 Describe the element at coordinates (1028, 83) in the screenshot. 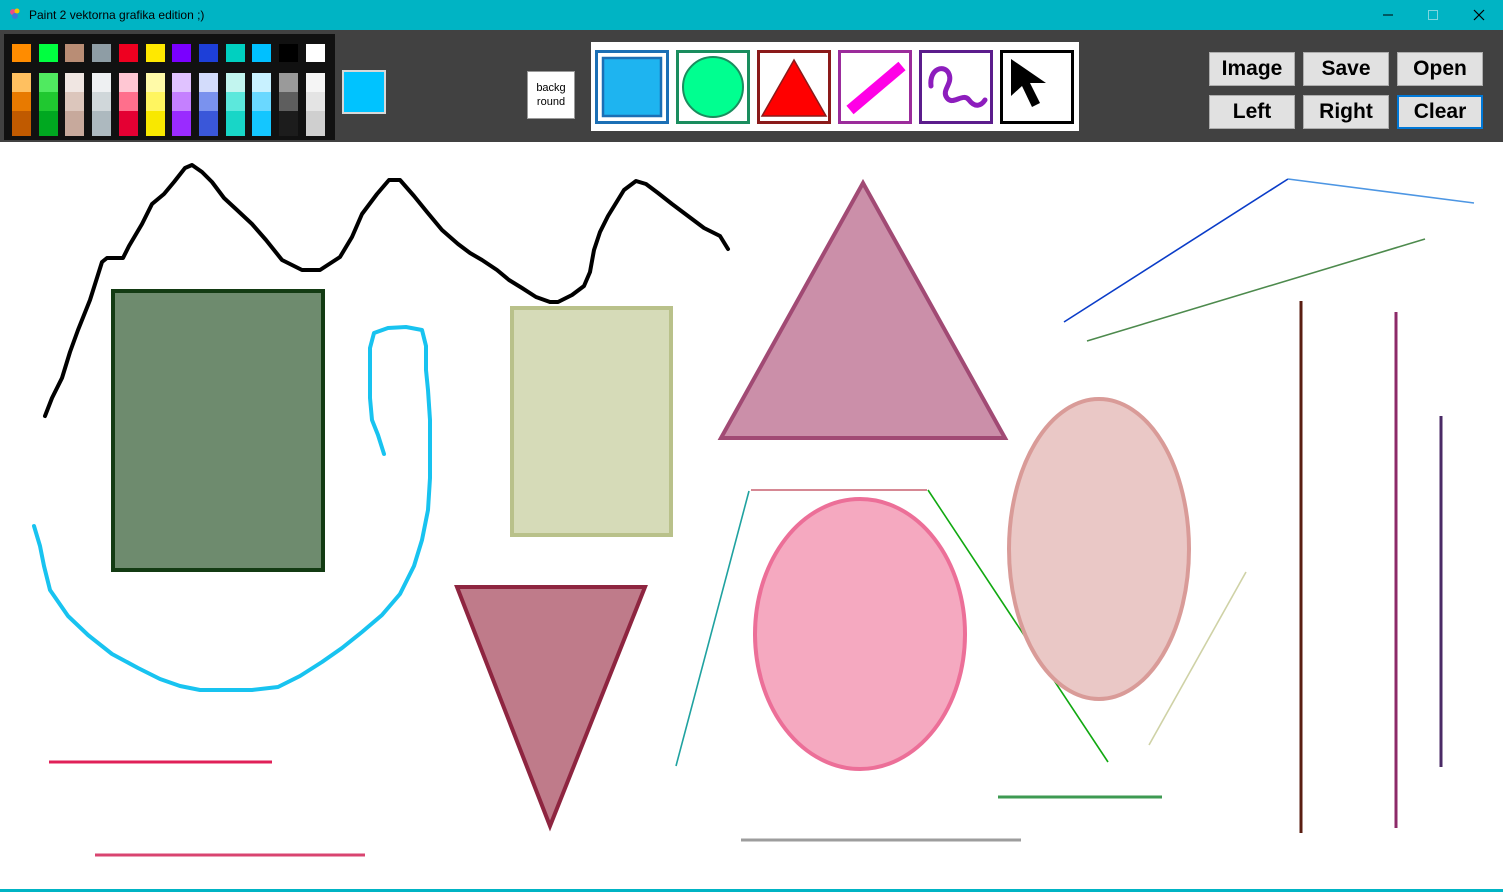

I see `cursor-arrow-icon` at that location.